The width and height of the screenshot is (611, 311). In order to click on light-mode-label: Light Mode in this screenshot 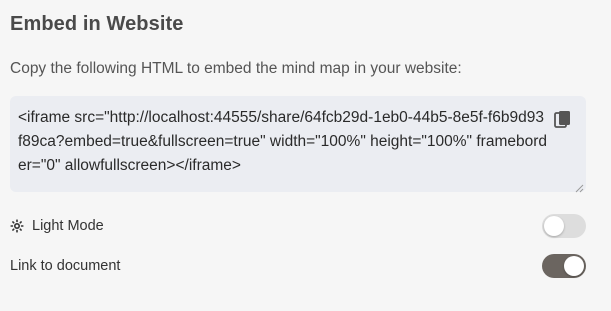, I will do `click(68, 226)`.